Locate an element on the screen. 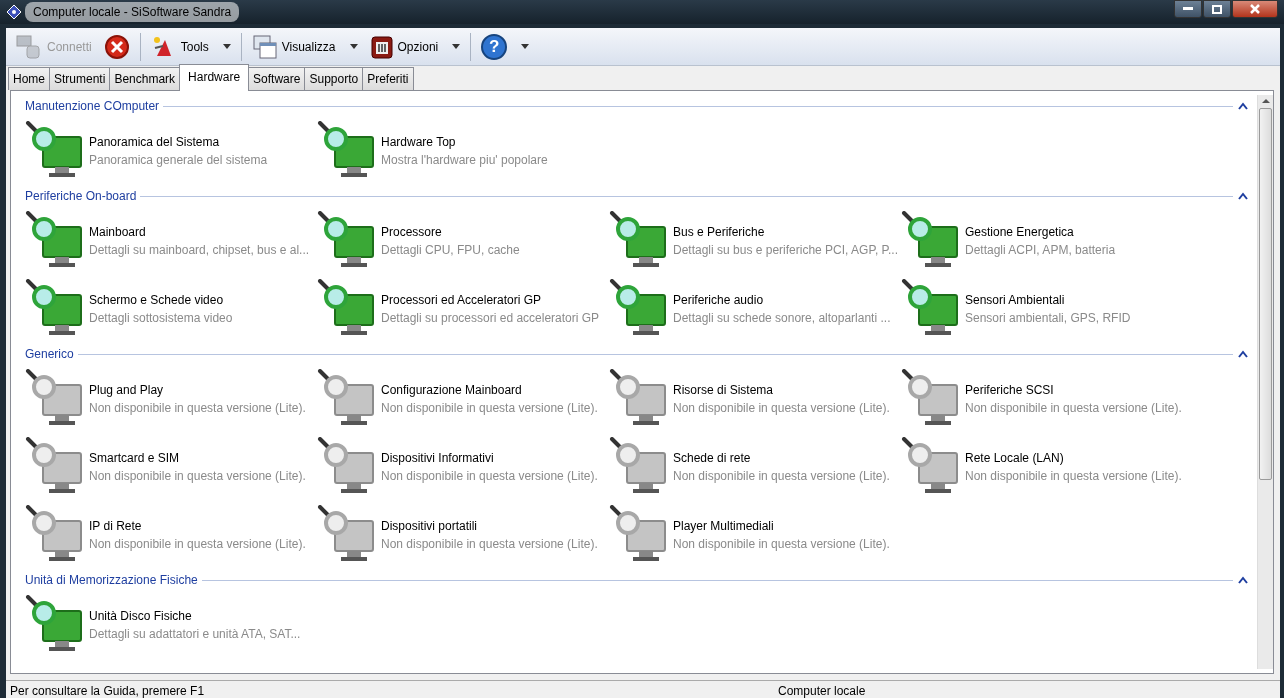  help-button: ? is located at coordinates (505, 46).